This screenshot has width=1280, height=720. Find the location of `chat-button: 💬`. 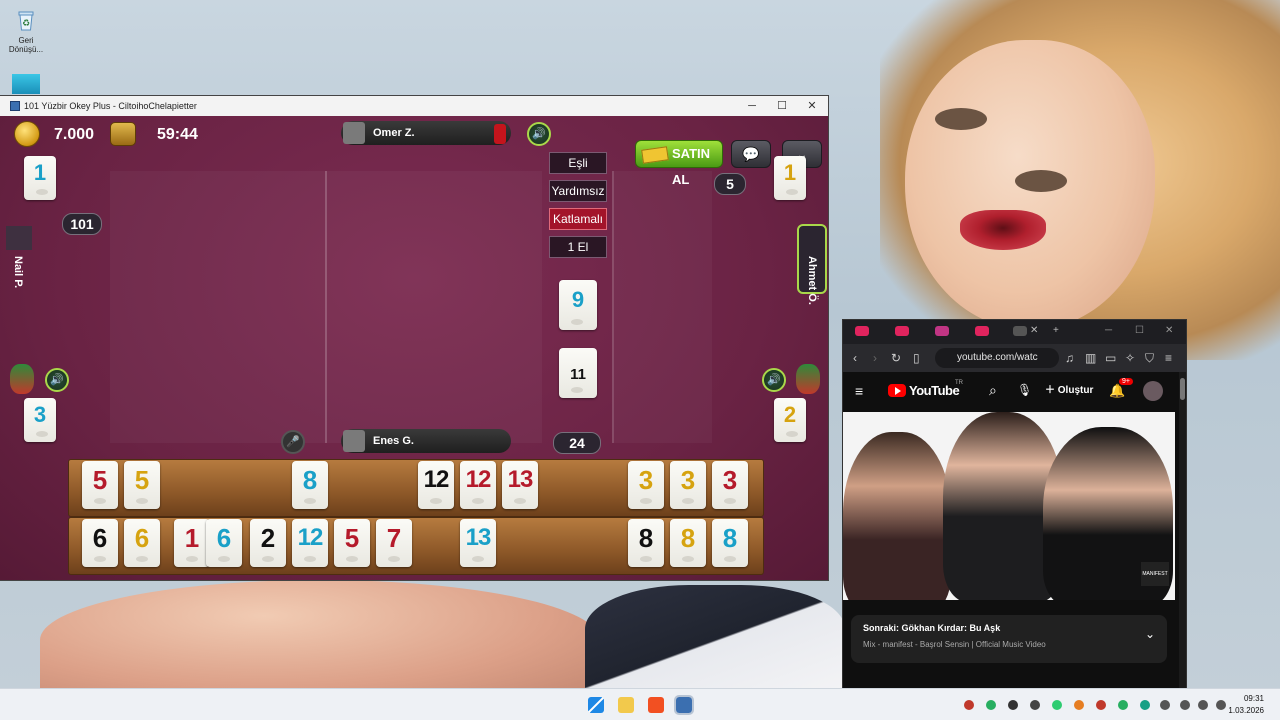

chat-button: 💬 is located at coordinates (751, 154).